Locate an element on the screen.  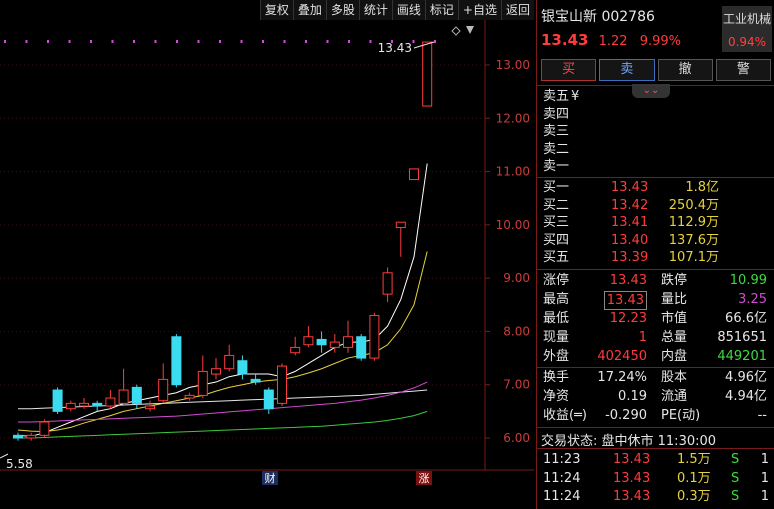
order-volume: 137.6万 is located at coordinates (693, 240).